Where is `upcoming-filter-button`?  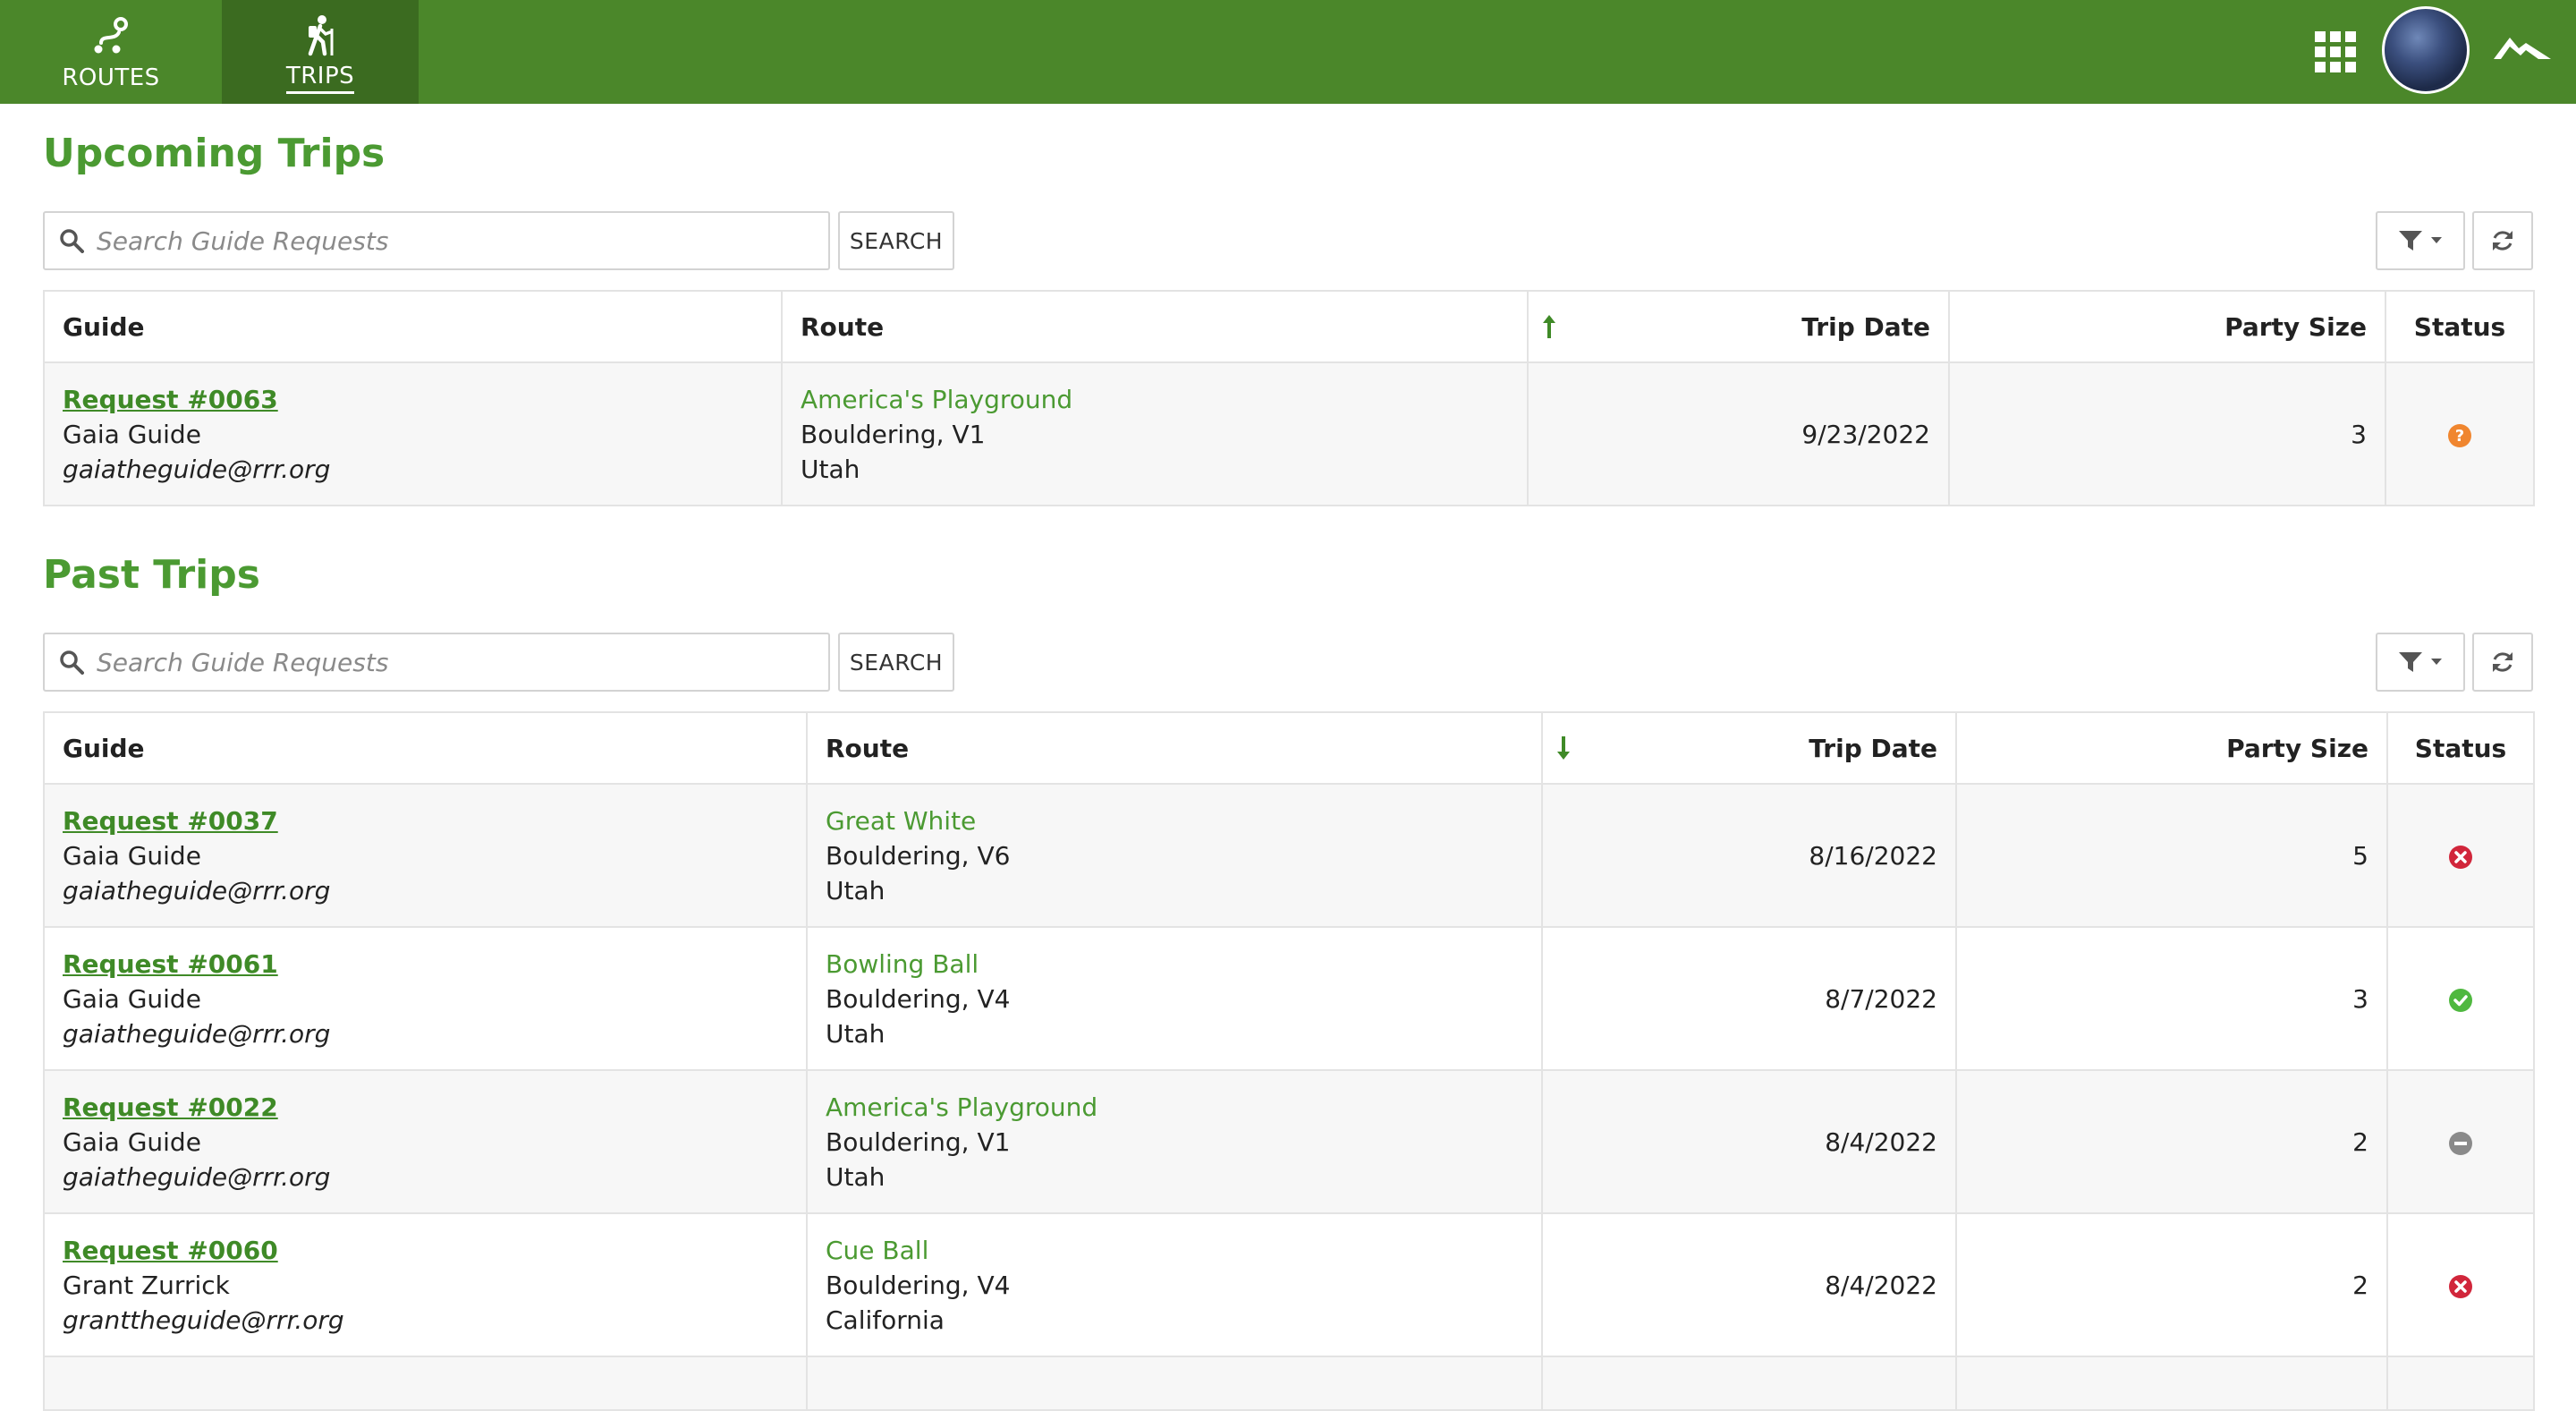
upcoming-filter-button is located at coordinates (2420, 241).